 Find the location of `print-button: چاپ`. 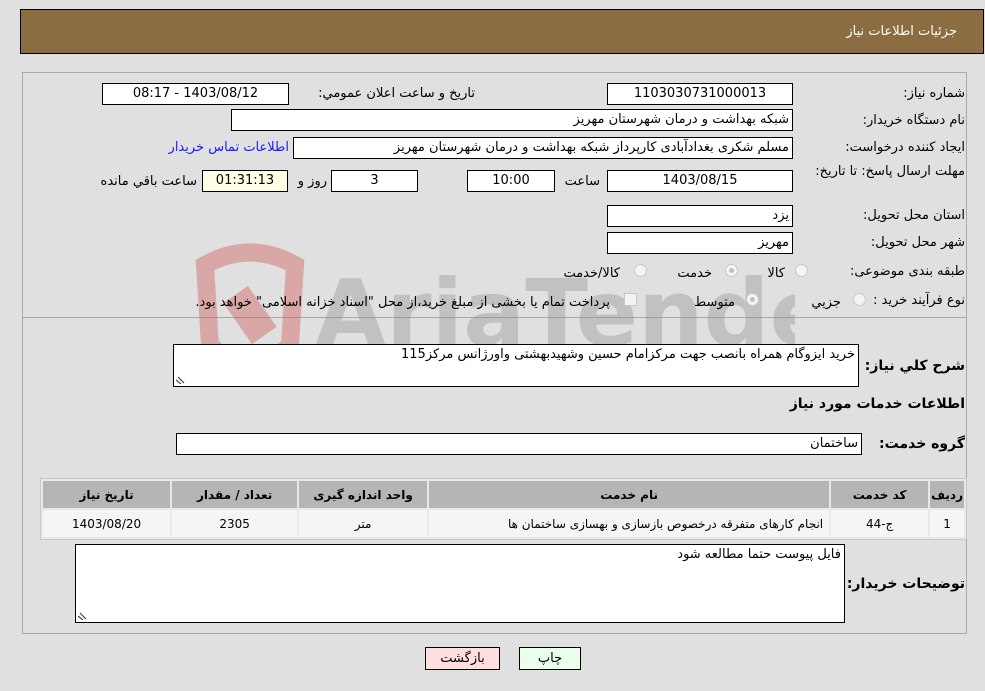

print-button: چاپ is located at coordinates (550, 658).